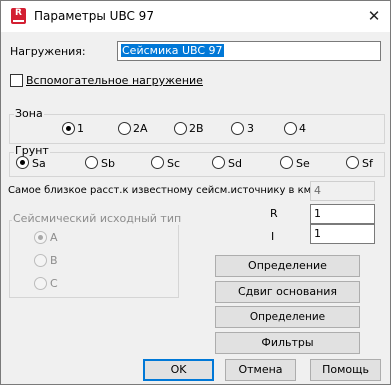 Image resolution: width=391 pixels, height=385 pixels. What do you see at coordinates (367, 163) in the screenshot?
I see `soil-label-sf: Sf` at bounding box center [367, 163].